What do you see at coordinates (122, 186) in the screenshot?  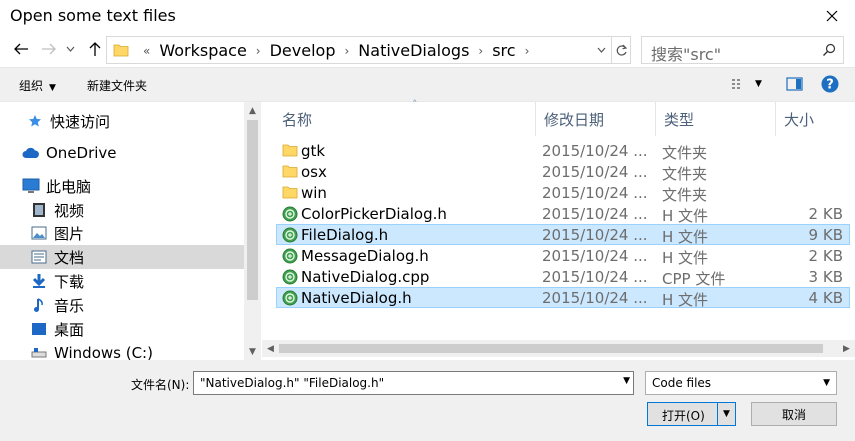 I see `sidebar-item-this-pc: 此电脑` at bounding box center [122, 186].